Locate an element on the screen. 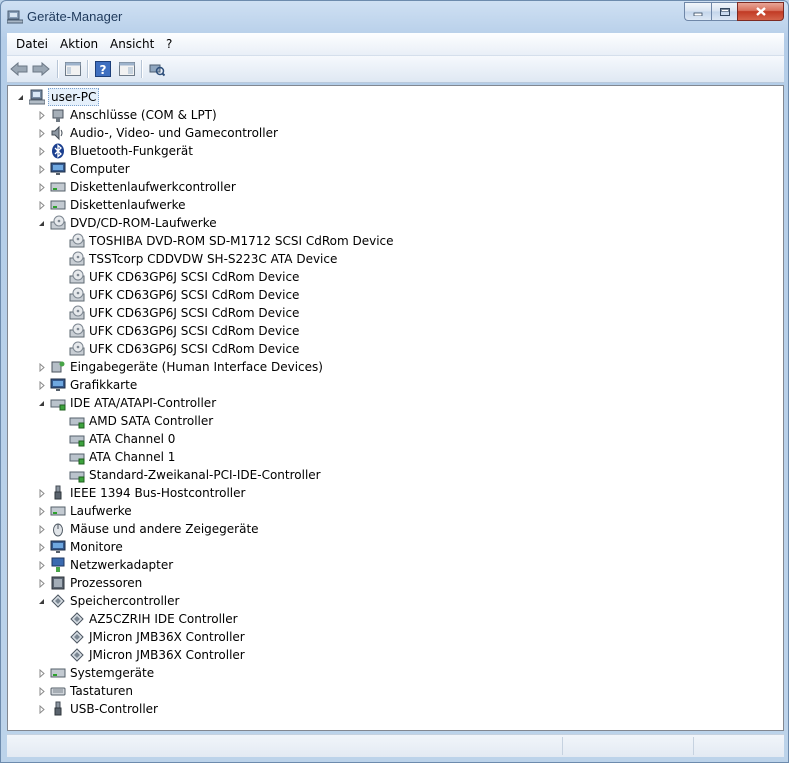  scan-hardware-button is located at coordinates (157, 69).